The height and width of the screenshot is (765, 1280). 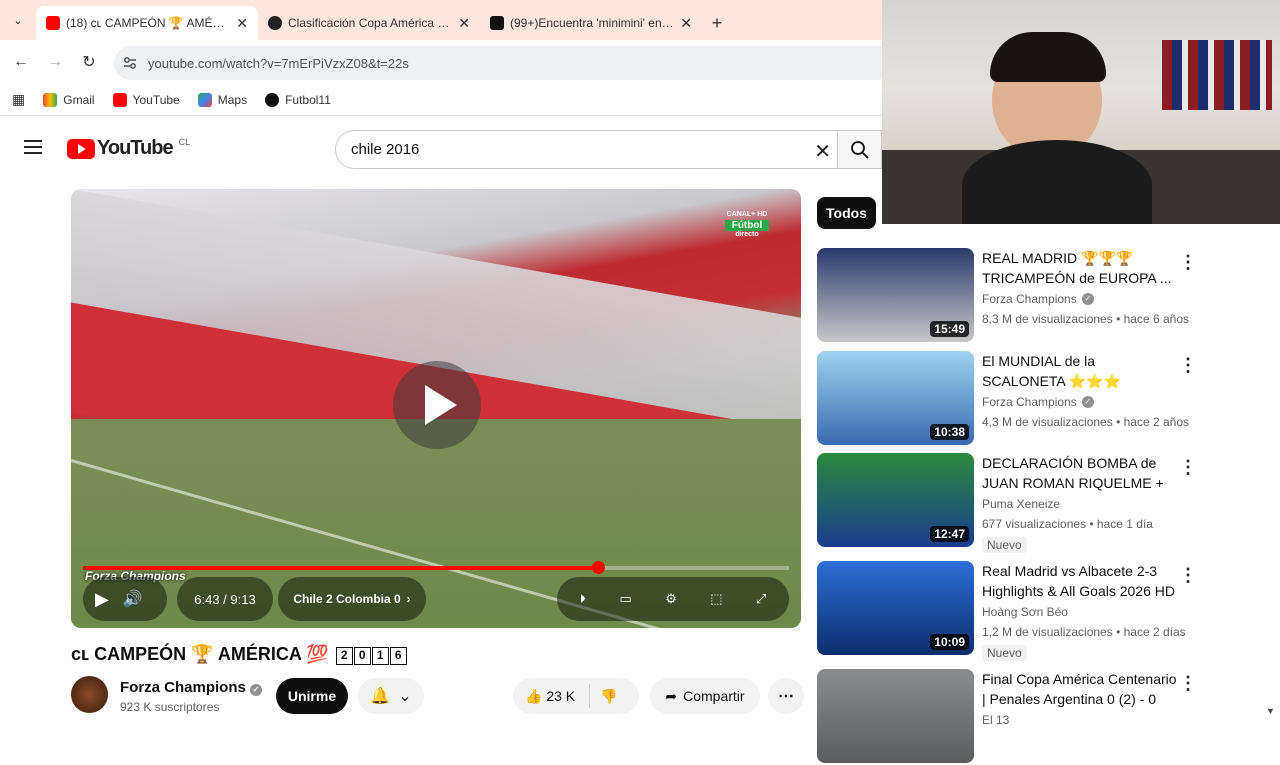 I want to click on verified-icon: ✓, so click(x=1087, y=402).